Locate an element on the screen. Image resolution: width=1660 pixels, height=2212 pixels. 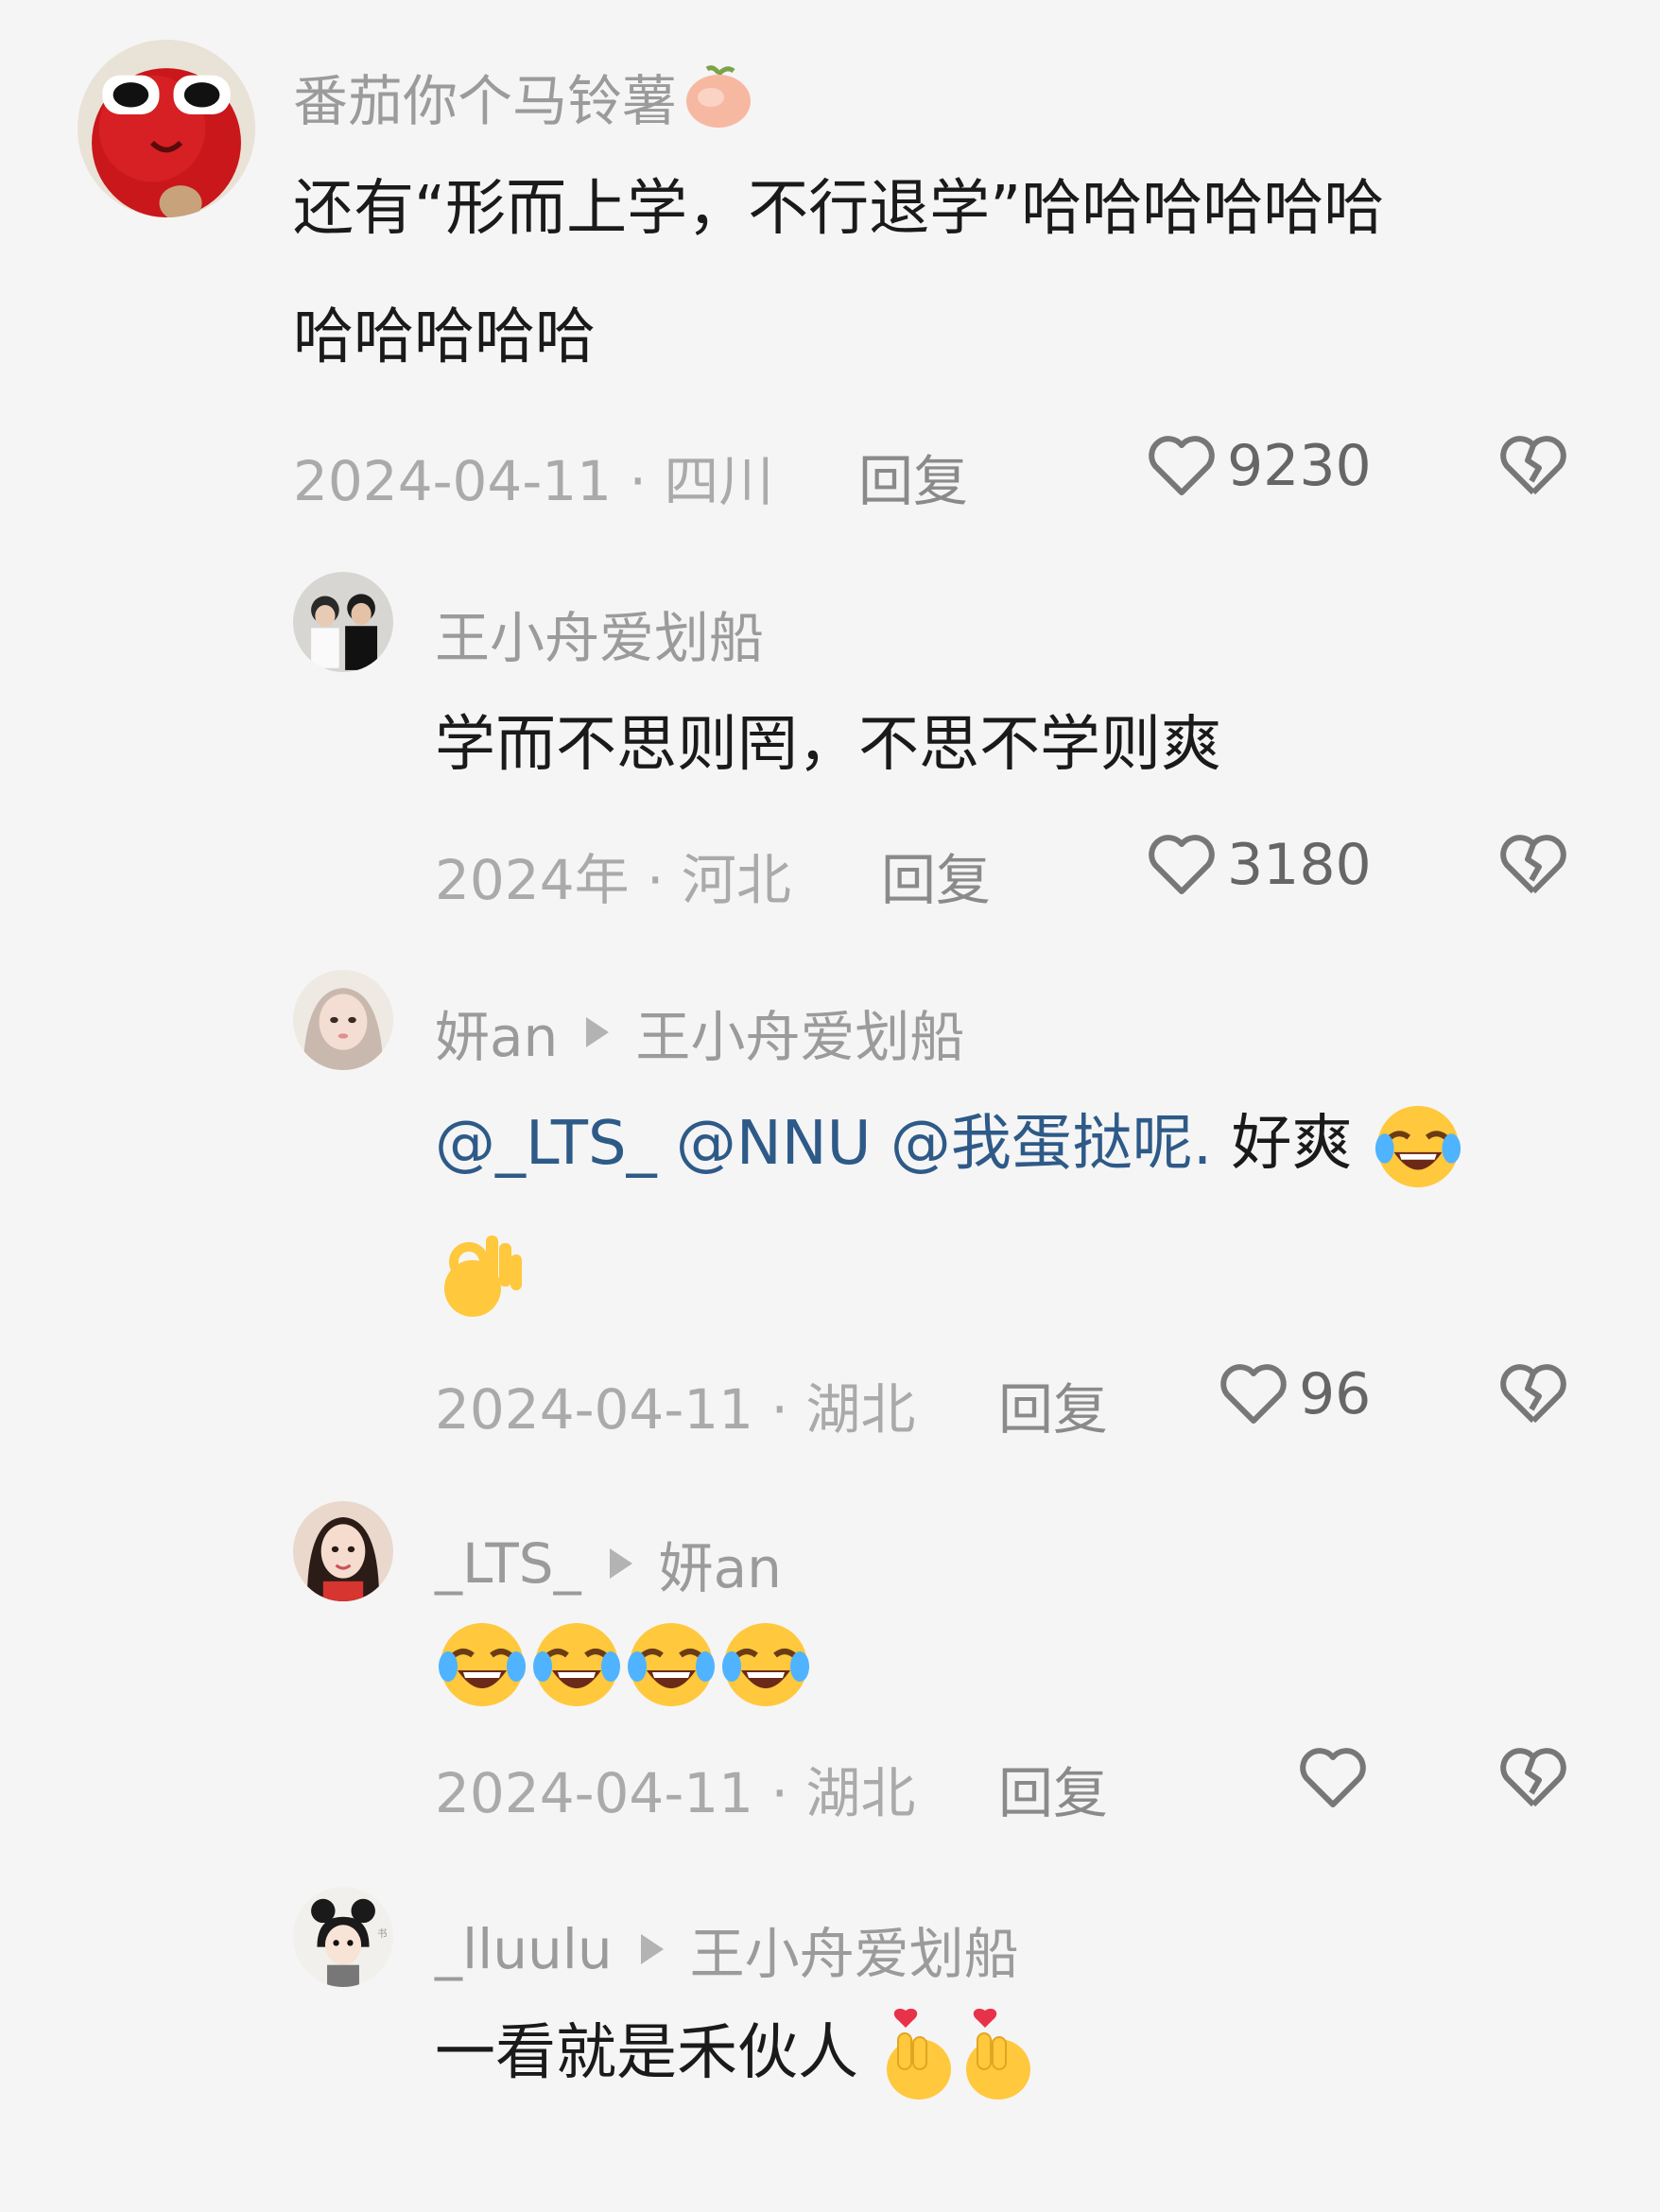
comment-text: 一看就是禾伙人 is located at coordinates (736, 2053).